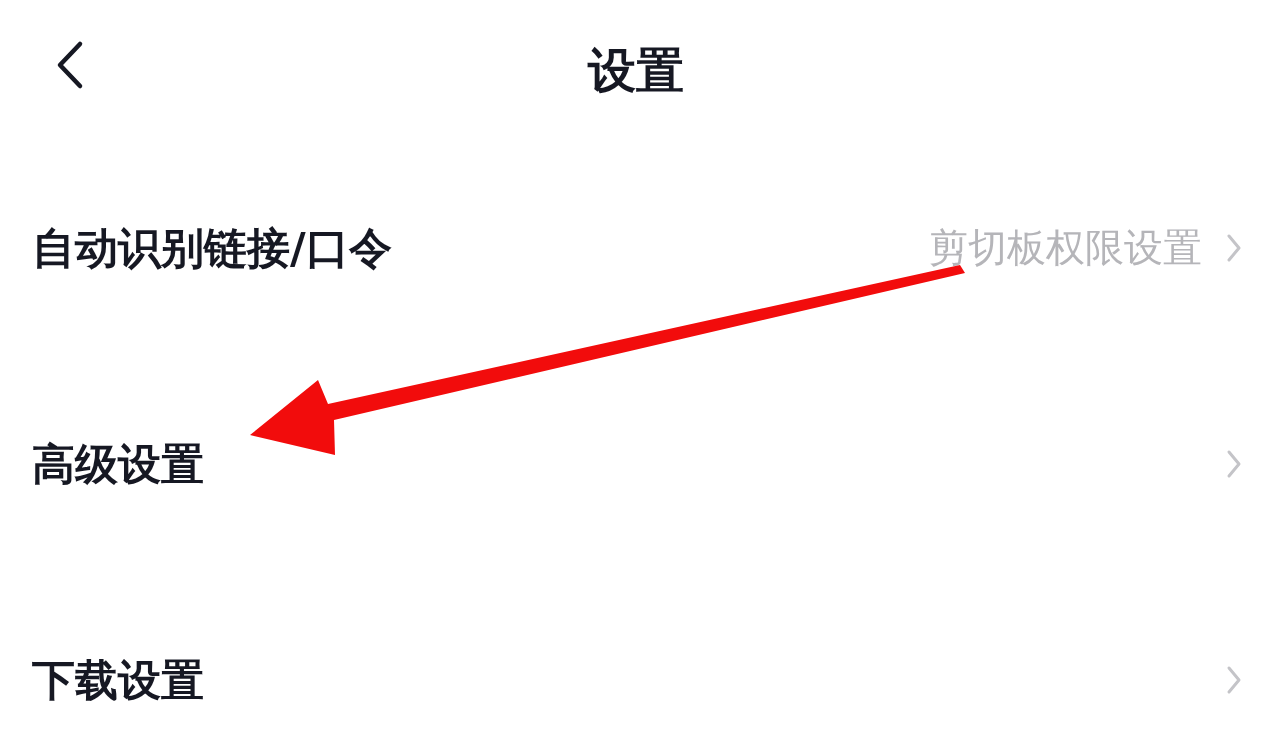  I want to click on row-value: 剪切板权限设置, so click(1065, 247).